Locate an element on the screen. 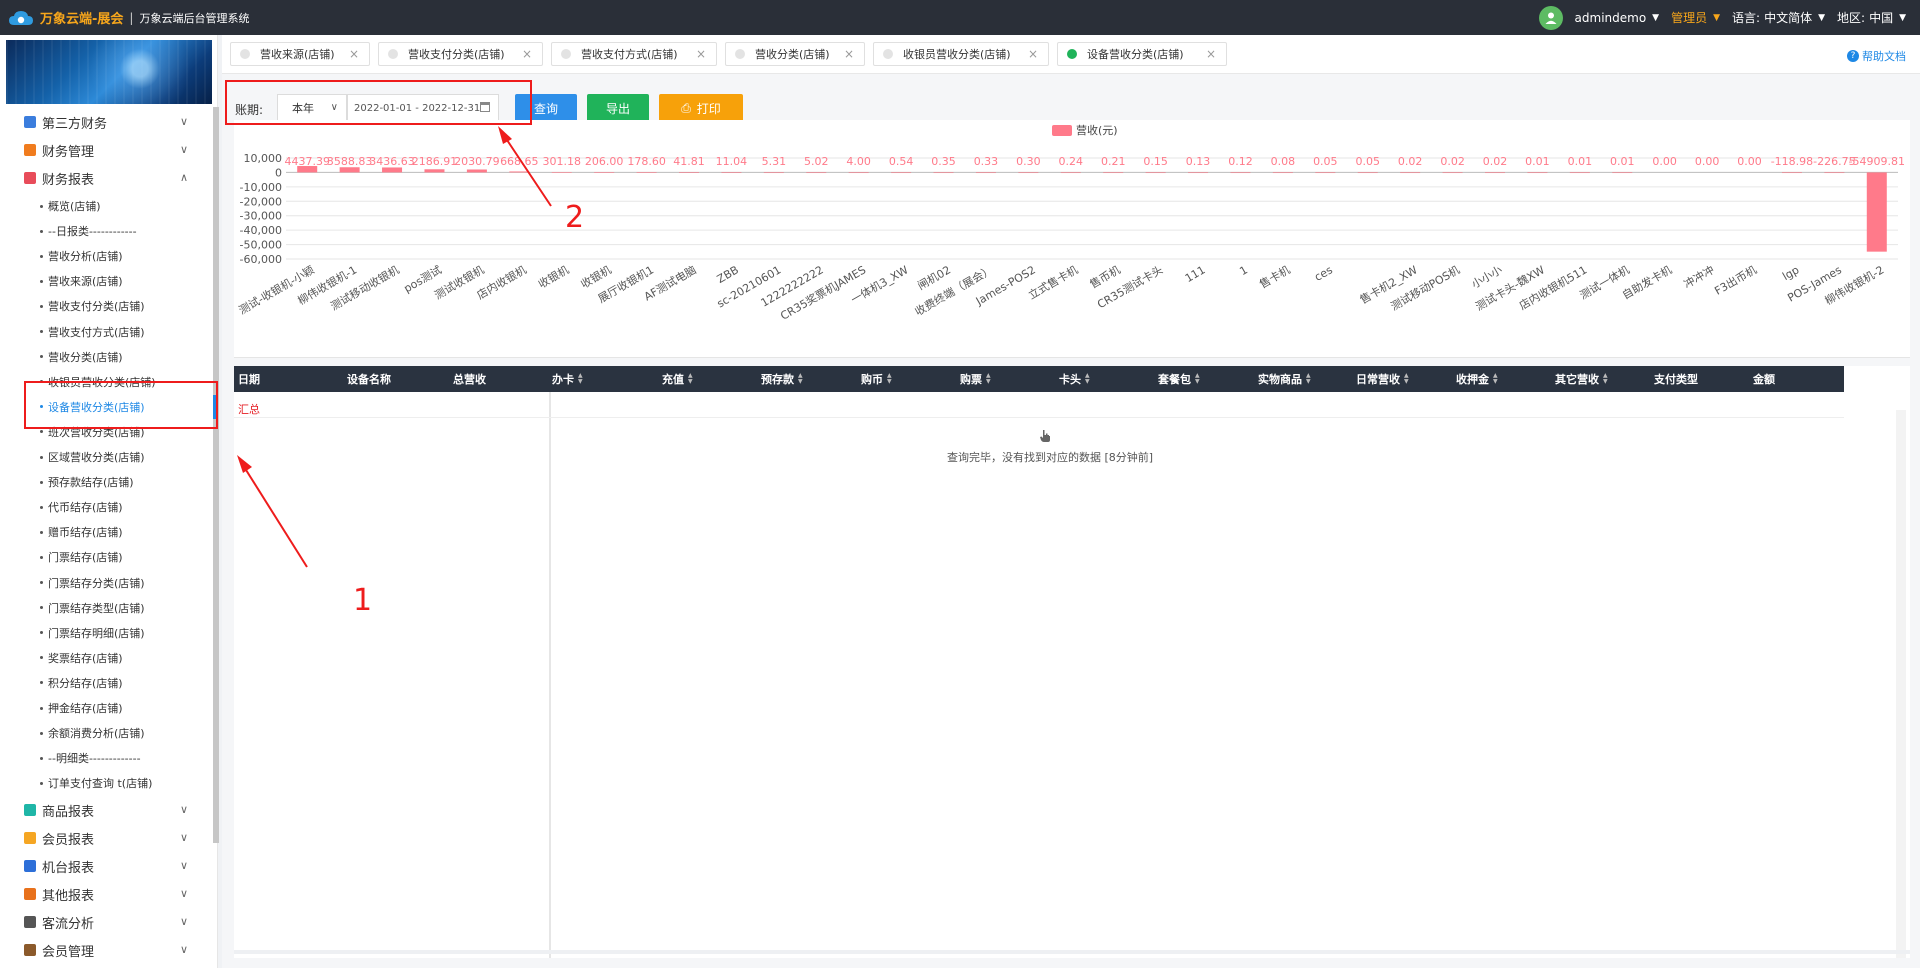 The width and height of the screenshot is (1920, 968). annotation-label-1: 1 is located at coordinates (363, 600).